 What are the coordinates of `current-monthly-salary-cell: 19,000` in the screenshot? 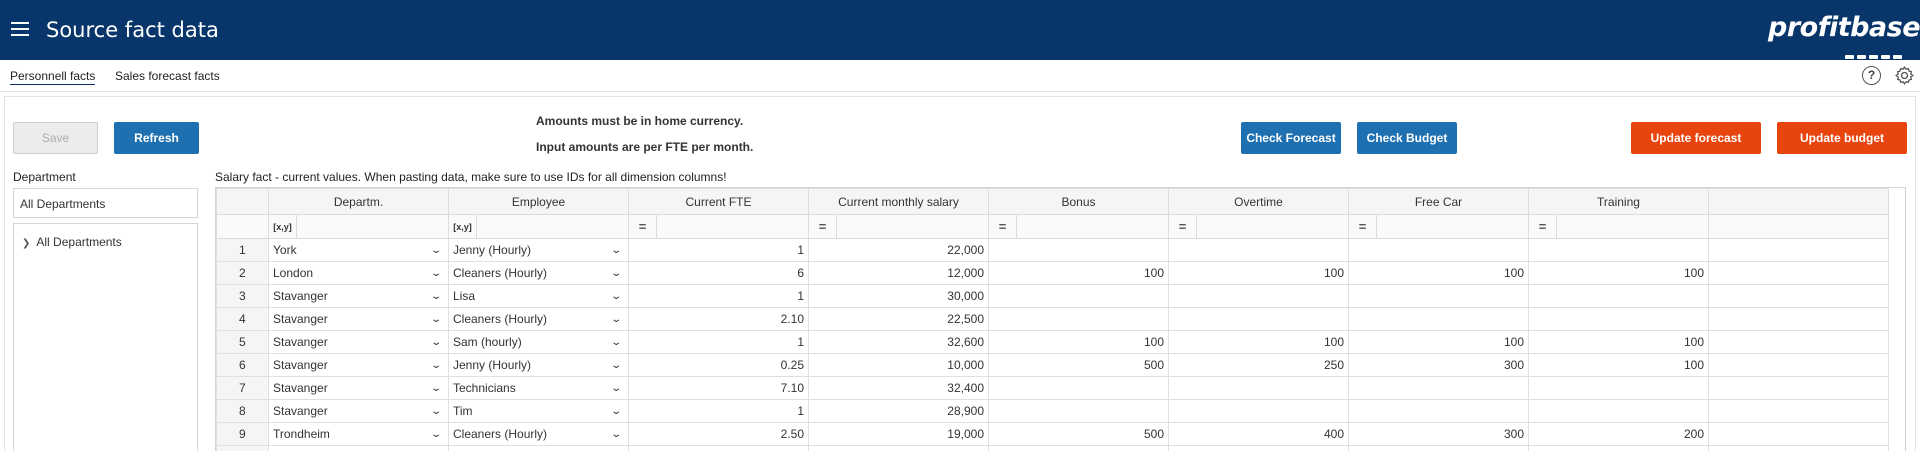 It's located at (898, 434).